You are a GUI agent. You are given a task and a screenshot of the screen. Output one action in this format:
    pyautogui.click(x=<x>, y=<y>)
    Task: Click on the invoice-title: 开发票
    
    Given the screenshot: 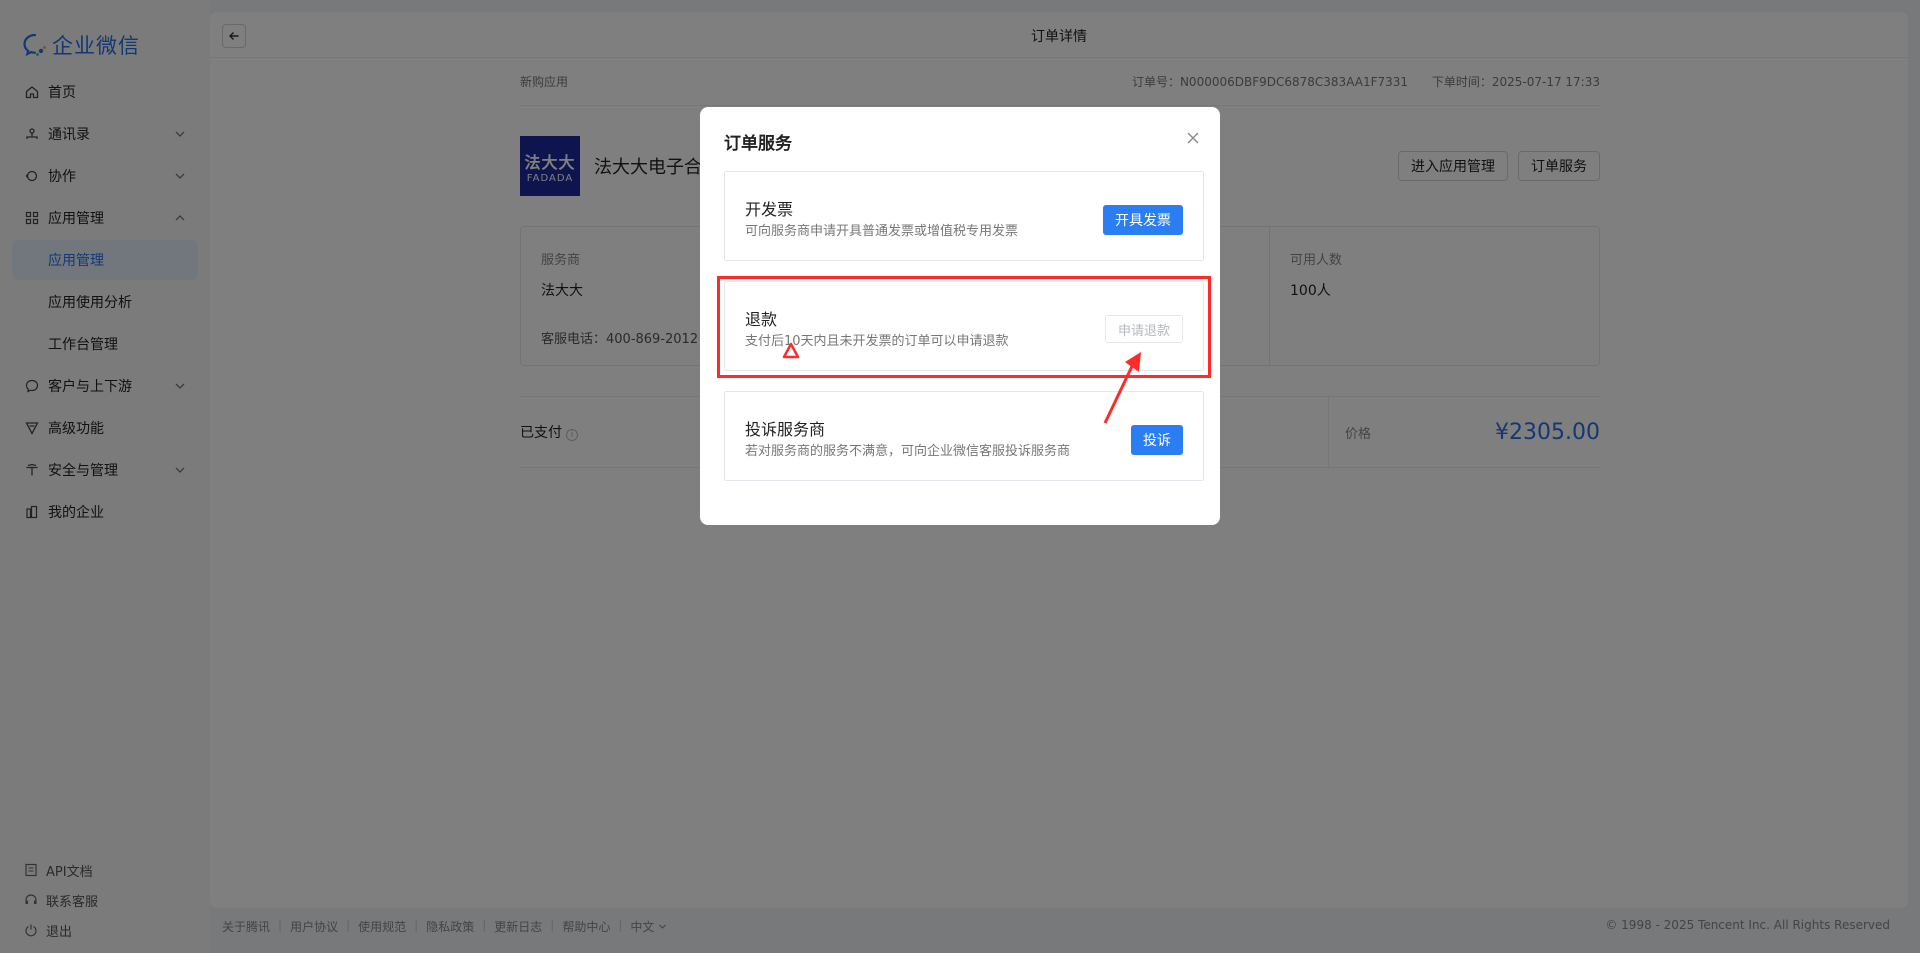 What is the action you would take?
    pyautogui.click(x=769, y=209)
    